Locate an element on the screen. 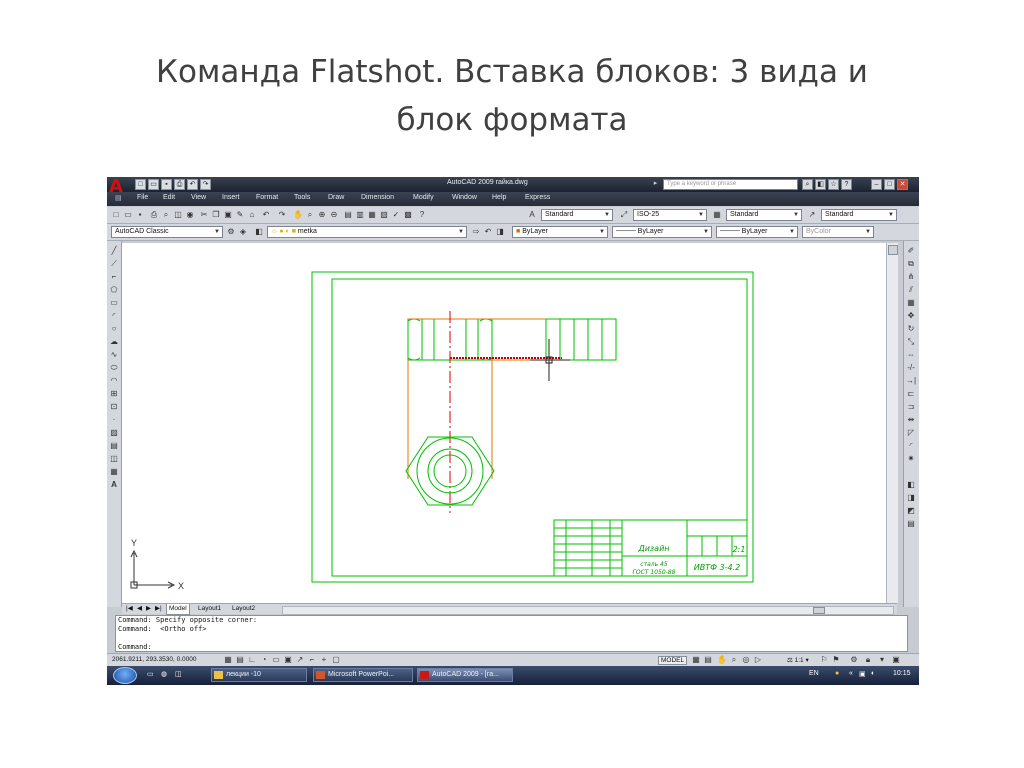  help-toolbar-icon: ? is located at coordinates (422, 215).